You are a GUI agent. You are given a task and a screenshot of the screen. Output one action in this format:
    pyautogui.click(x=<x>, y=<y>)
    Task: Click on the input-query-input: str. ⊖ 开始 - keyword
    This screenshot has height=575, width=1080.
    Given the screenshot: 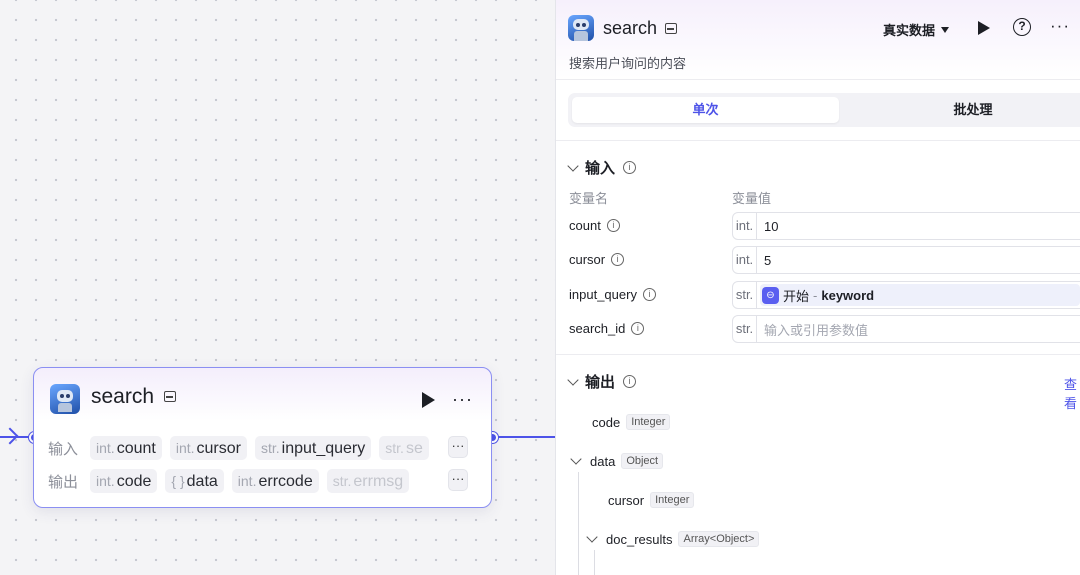 What is the action you would take?
    pyautogui.click(x=906, y=295)
    